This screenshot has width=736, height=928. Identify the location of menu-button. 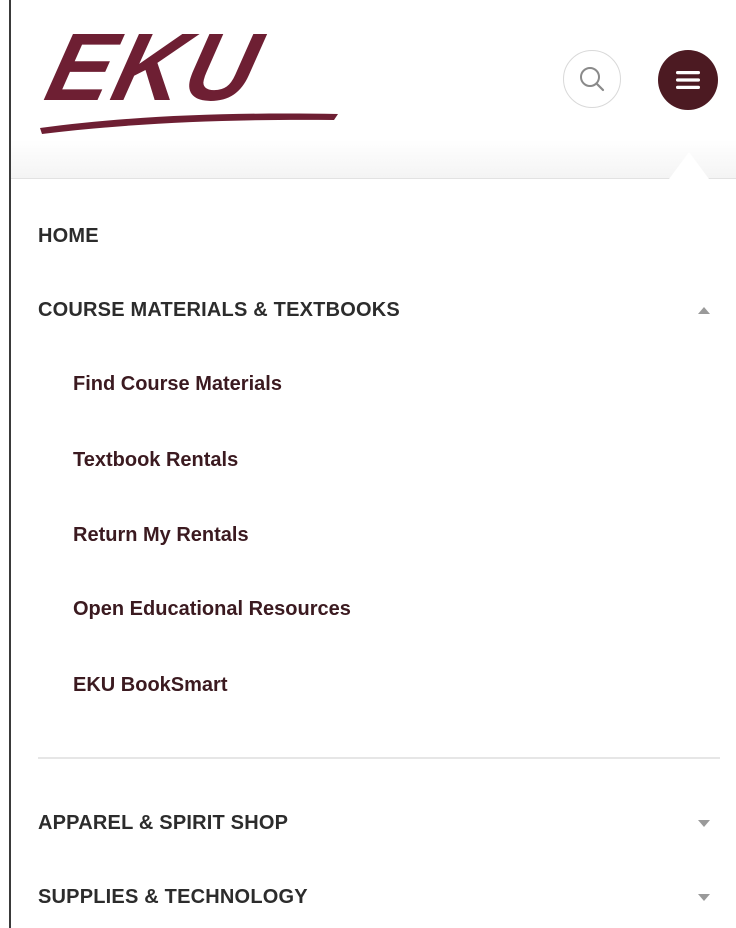
(688, 80).